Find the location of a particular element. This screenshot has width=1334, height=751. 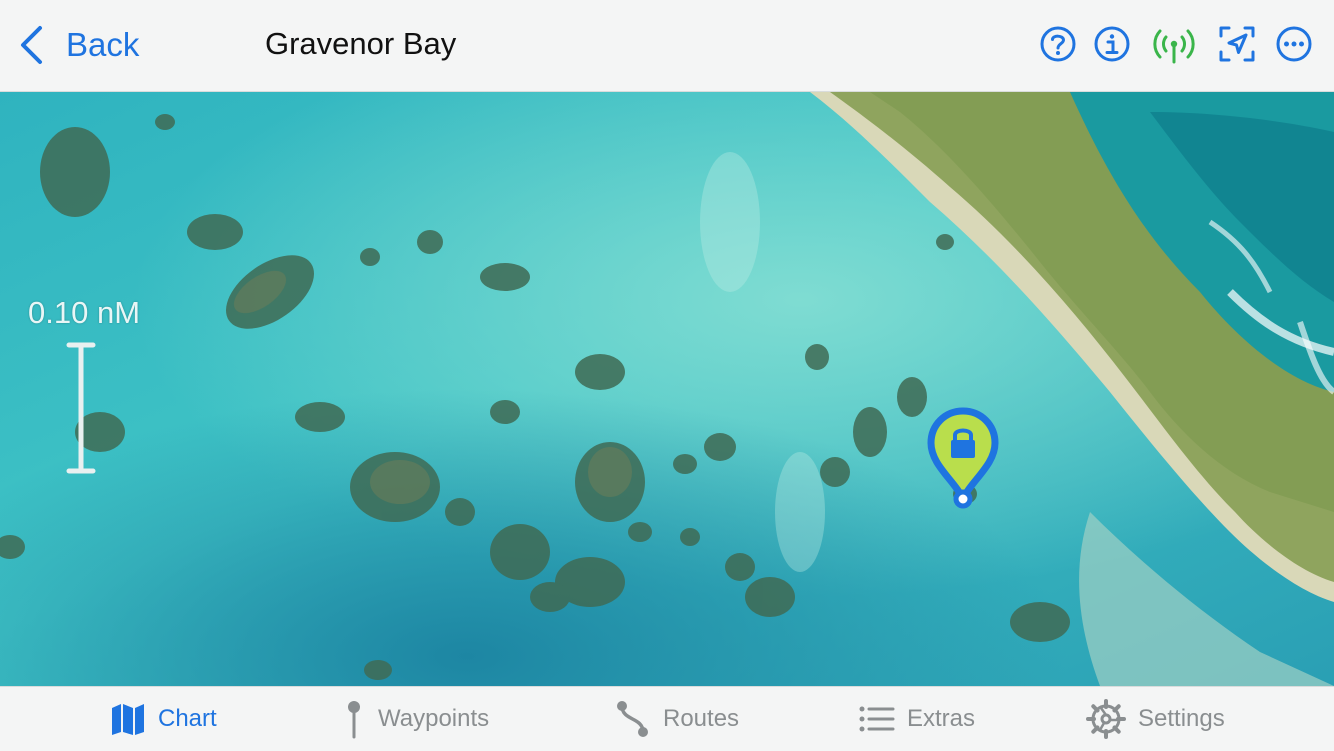

back-button-label: Back is located at coordinates (103, 44).